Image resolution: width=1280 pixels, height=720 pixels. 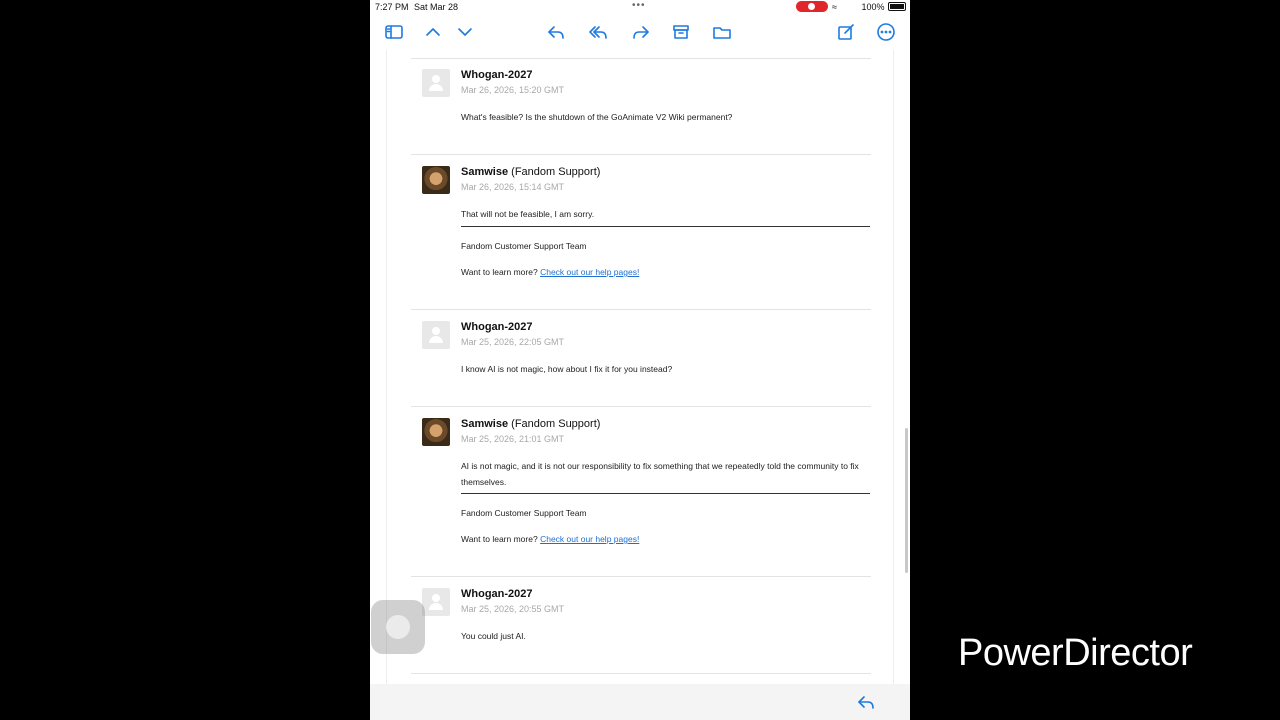 I want to click on powerdirector-watermark: PowerDirector, so click(x=1075, y=653).